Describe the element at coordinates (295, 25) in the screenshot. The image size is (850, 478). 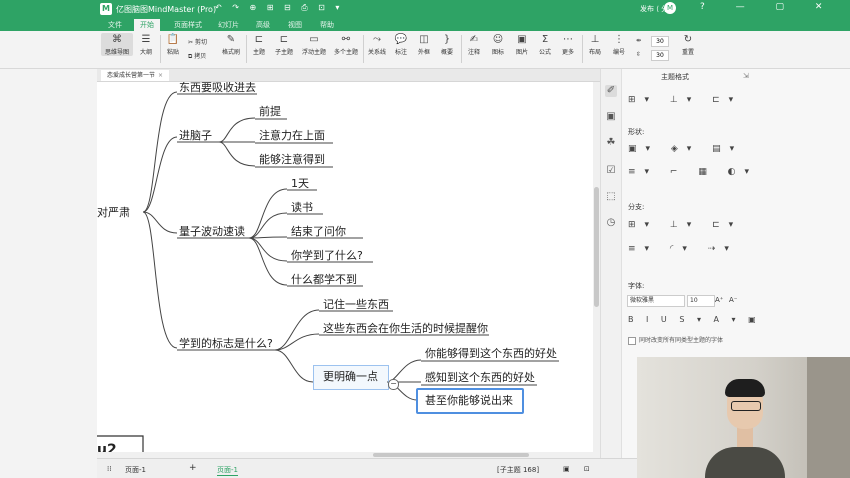
I see `tab-view: 视图` at that location.